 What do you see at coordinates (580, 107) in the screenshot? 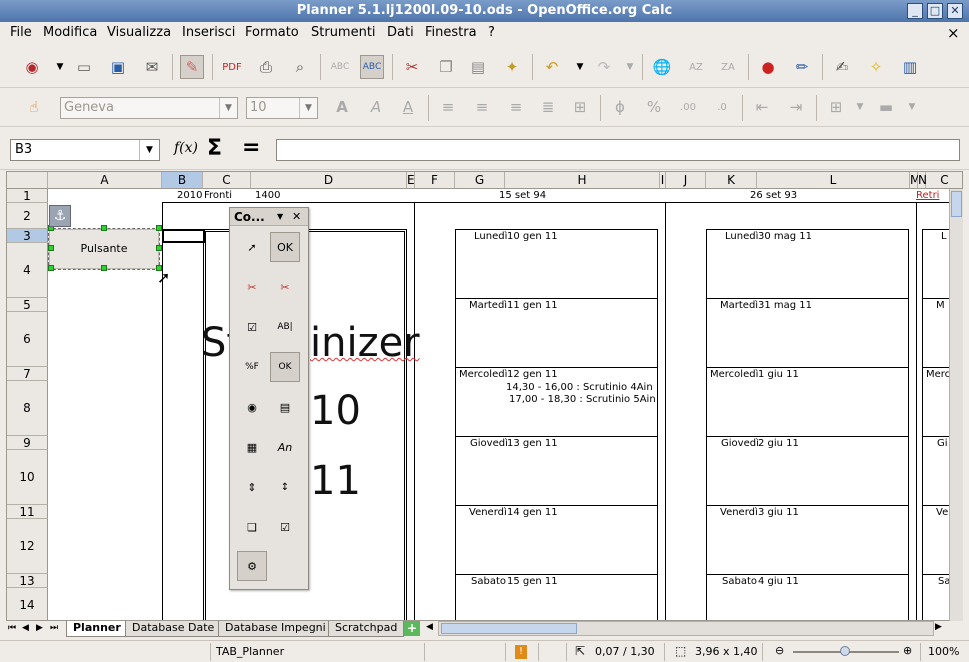
I see `merge-cells-icon: ⊞` at bounding box center [580, 107].